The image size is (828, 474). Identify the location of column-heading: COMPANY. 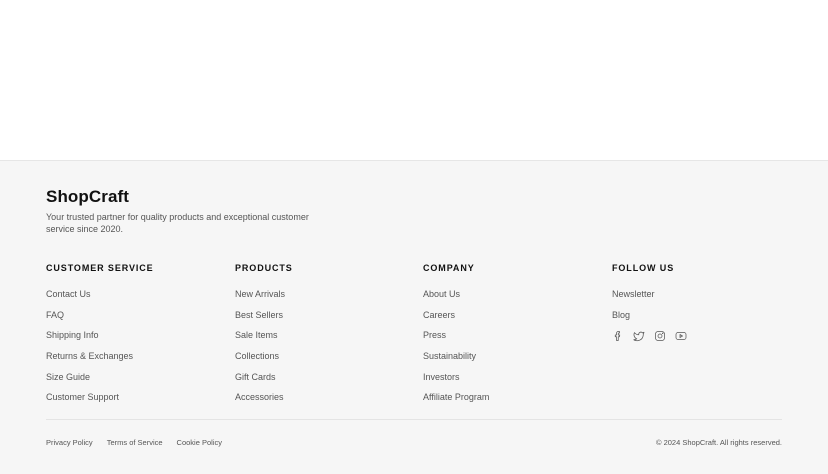
(449, 268).